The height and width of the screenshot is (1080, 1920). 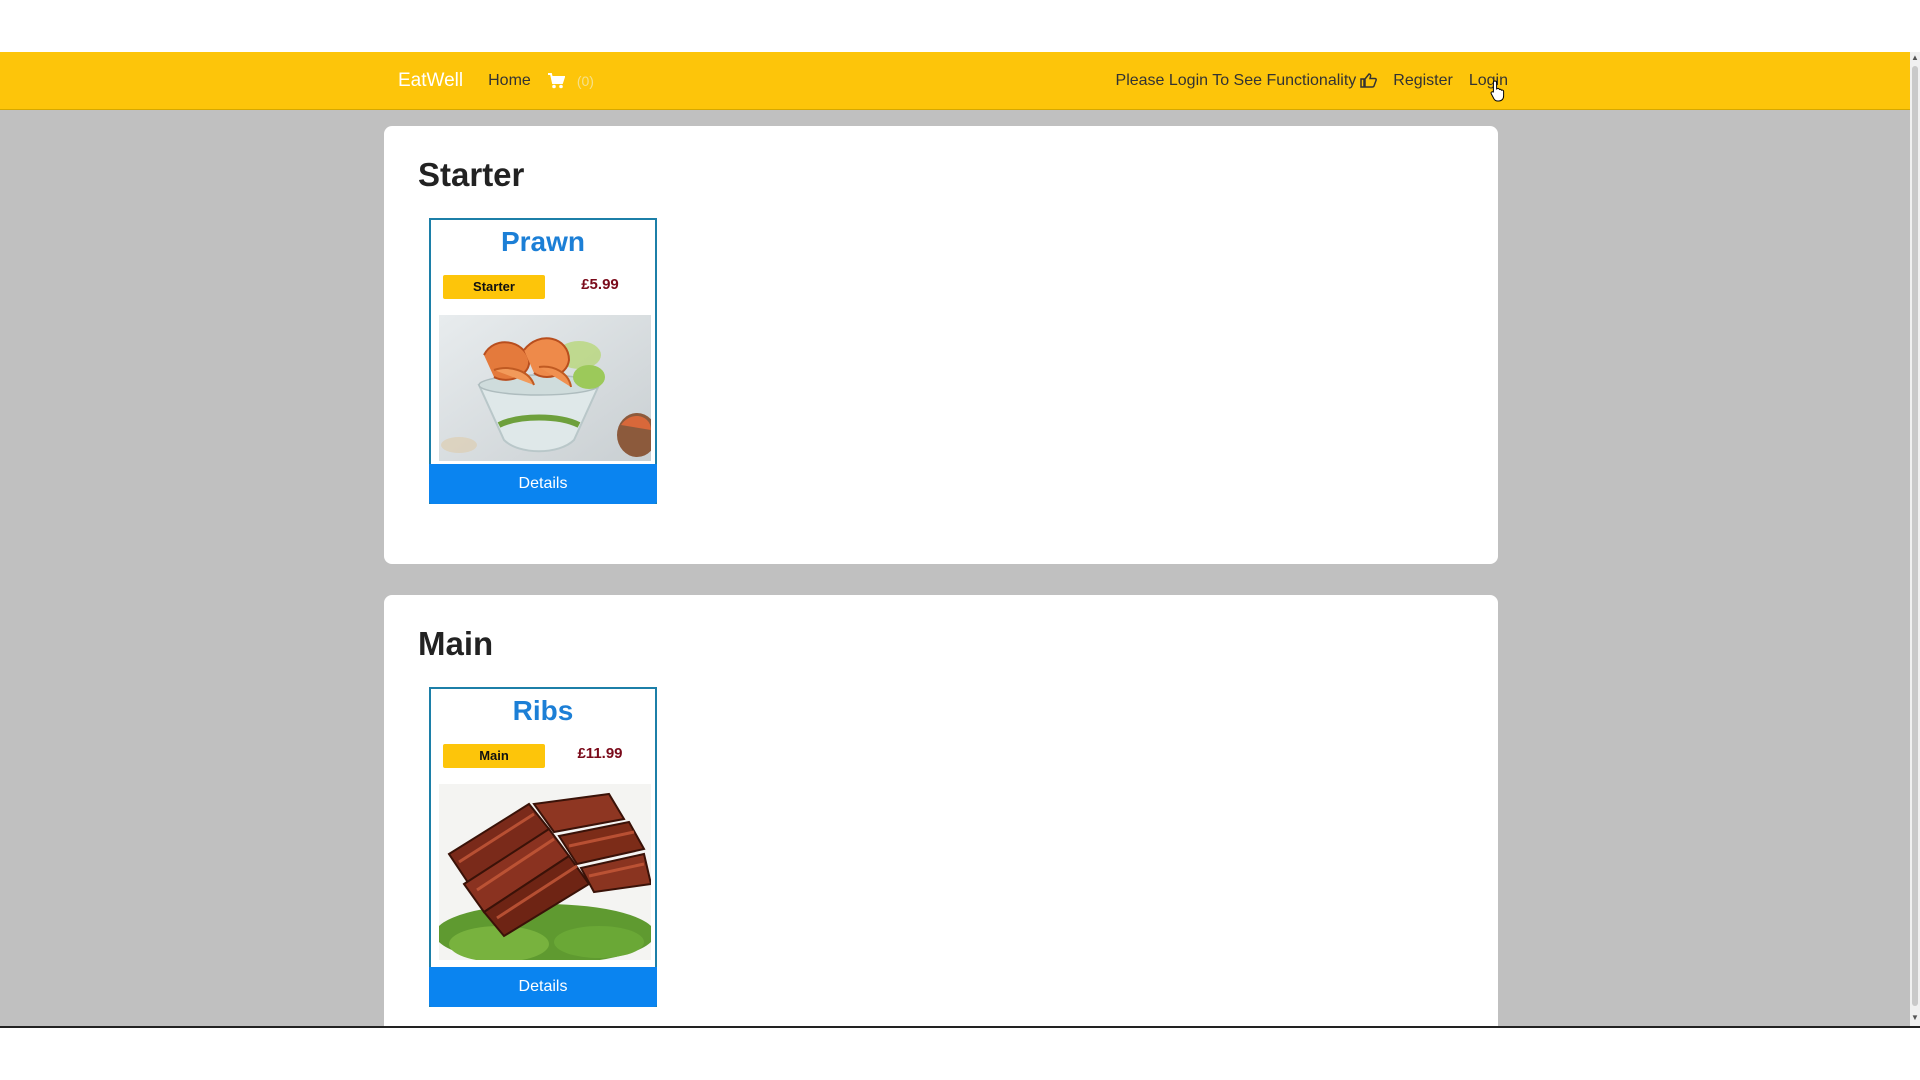 I want to click on ribs-photo, so click(x=545, y=872).